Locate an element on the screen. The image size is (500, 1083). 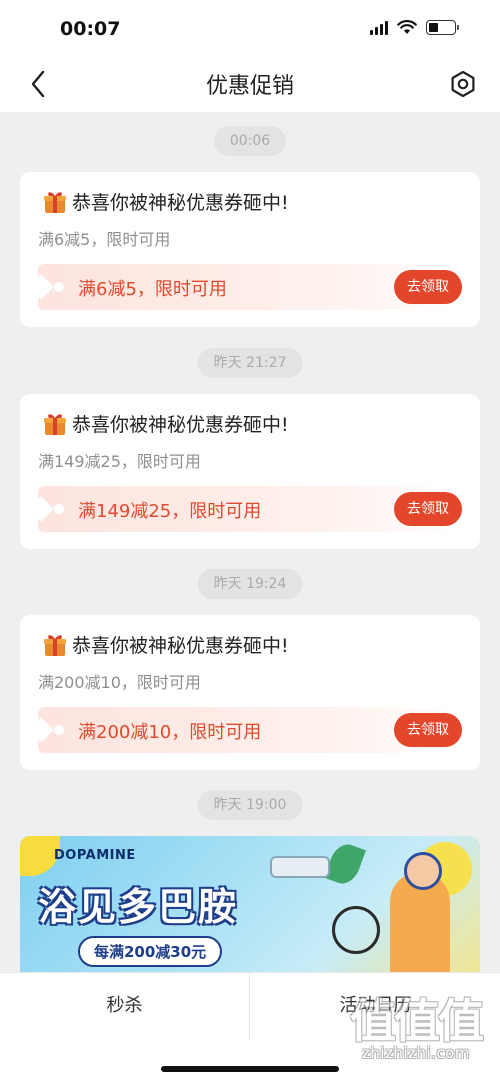
home-indicator is located at coordinates (250, 1069).